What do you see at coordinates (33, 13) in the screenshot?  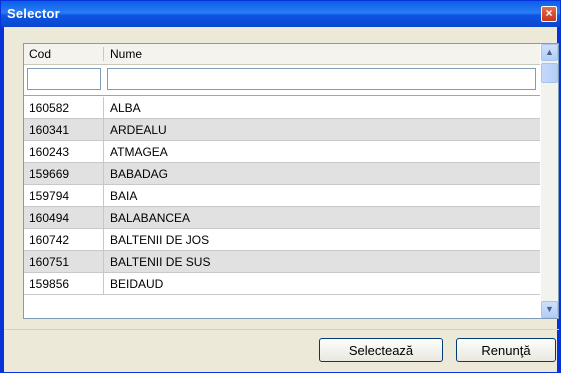 I see `window-title: Selector` at bounding box center [33, 13].